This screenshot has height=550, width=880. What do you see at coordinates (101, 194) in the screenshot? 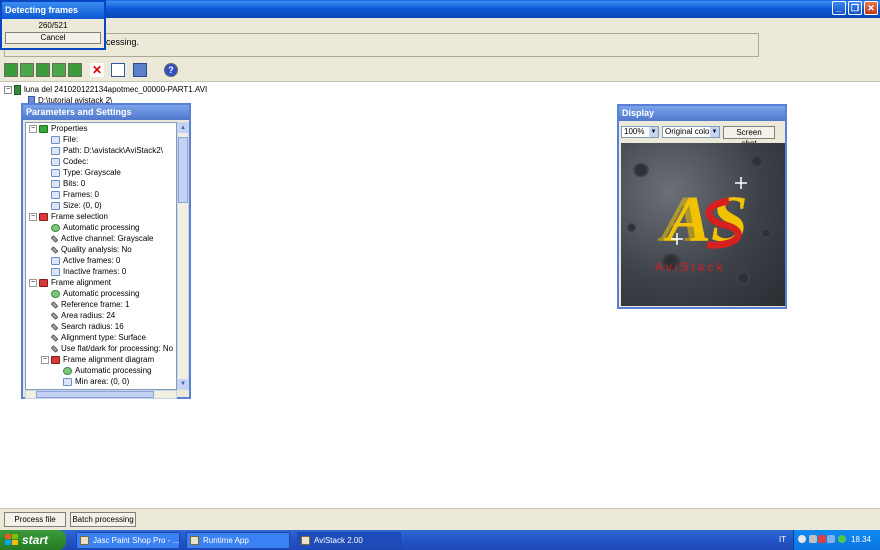
I see `tree-node: Frames: 0` at bounding box center [101, 194].